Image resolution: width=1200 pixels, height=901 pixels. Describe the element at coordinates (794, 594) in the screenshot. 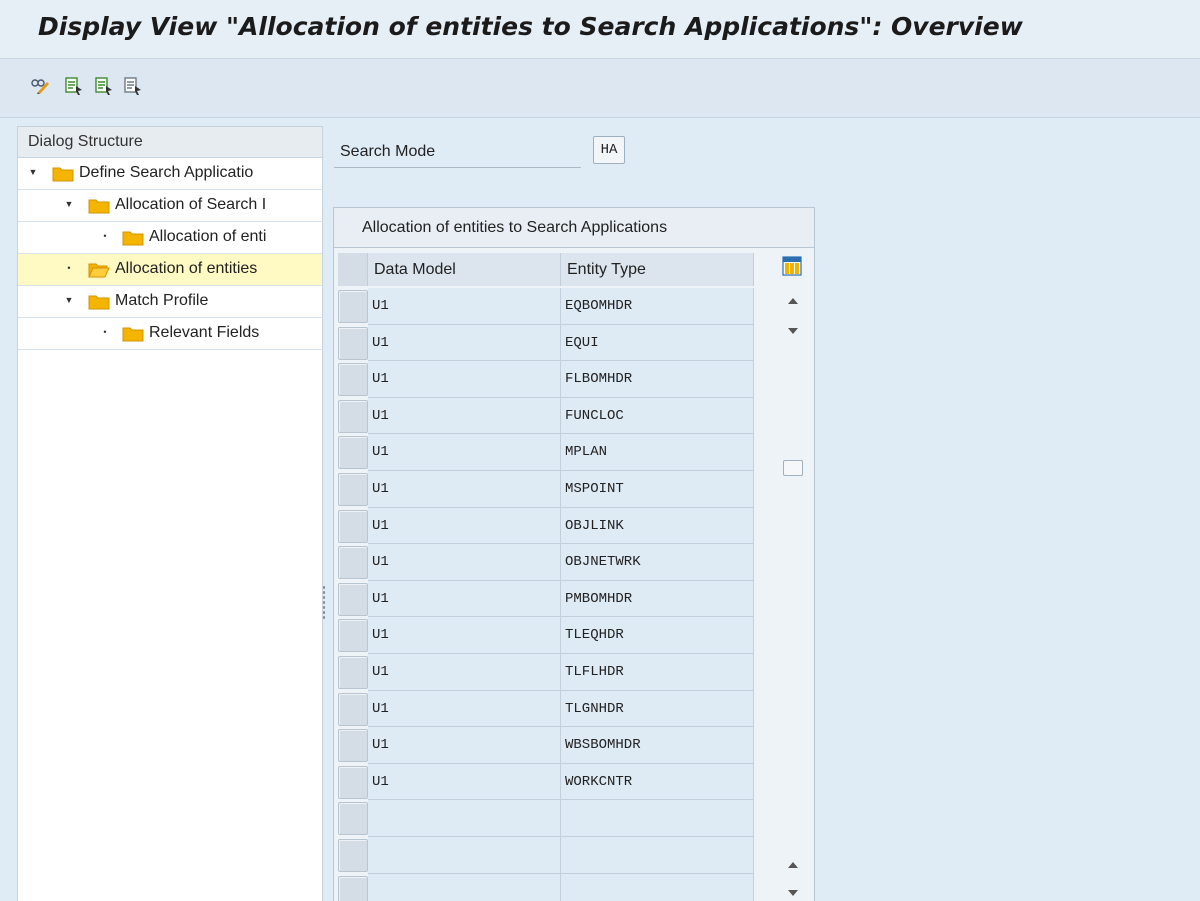

I see `vertical-scrollbar` at that location.